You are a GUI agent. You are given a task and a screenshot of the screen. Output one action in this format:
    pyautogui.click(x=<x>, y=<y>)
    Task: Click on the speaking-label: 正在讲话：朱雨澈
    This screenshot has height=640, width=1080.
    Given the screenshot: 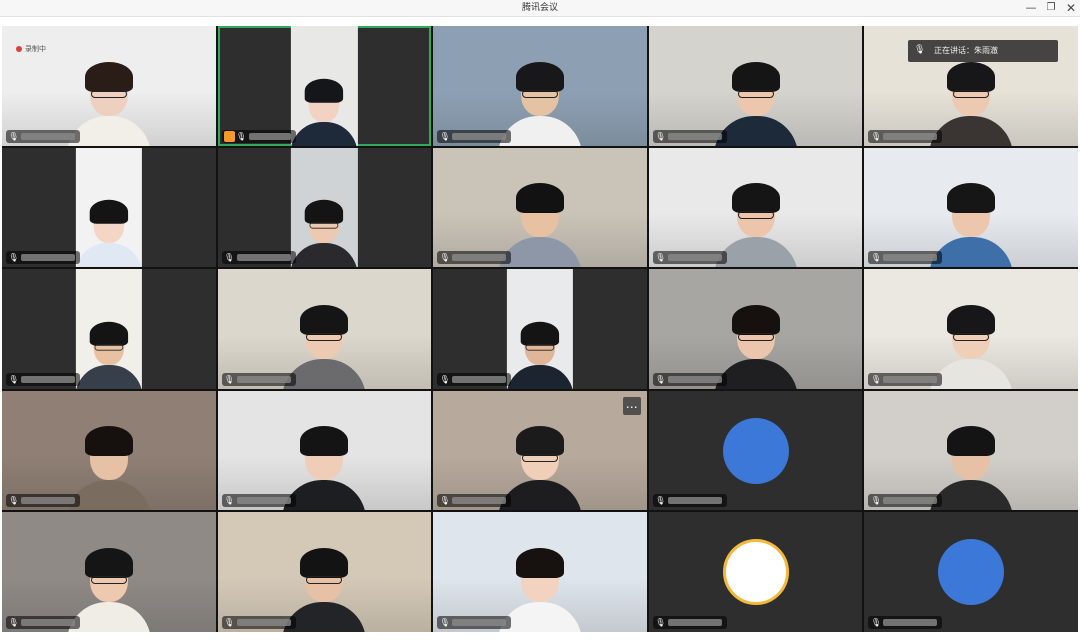 What is the action you would take?
    pyautogui.click(x=966, y=50)
    